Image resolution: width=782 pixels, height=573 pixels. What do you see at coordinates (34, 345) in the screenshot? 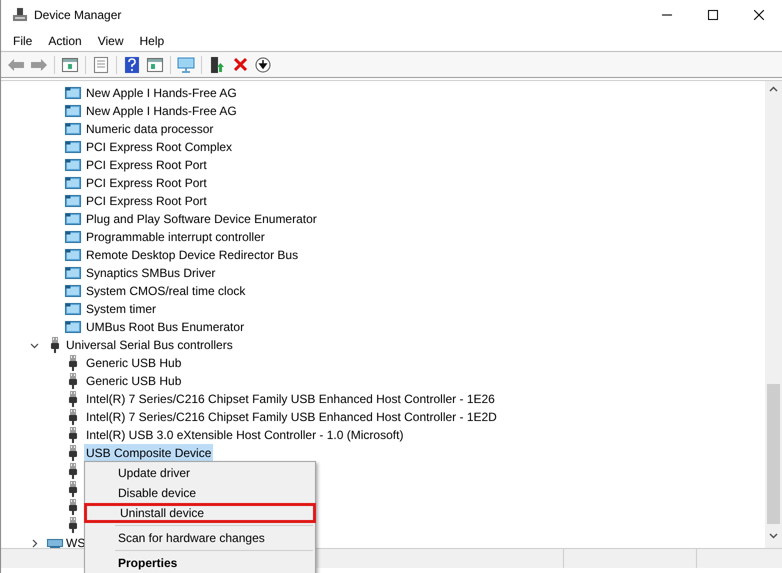
I see `chevron-down-icon` at bounding box center [34, 345].